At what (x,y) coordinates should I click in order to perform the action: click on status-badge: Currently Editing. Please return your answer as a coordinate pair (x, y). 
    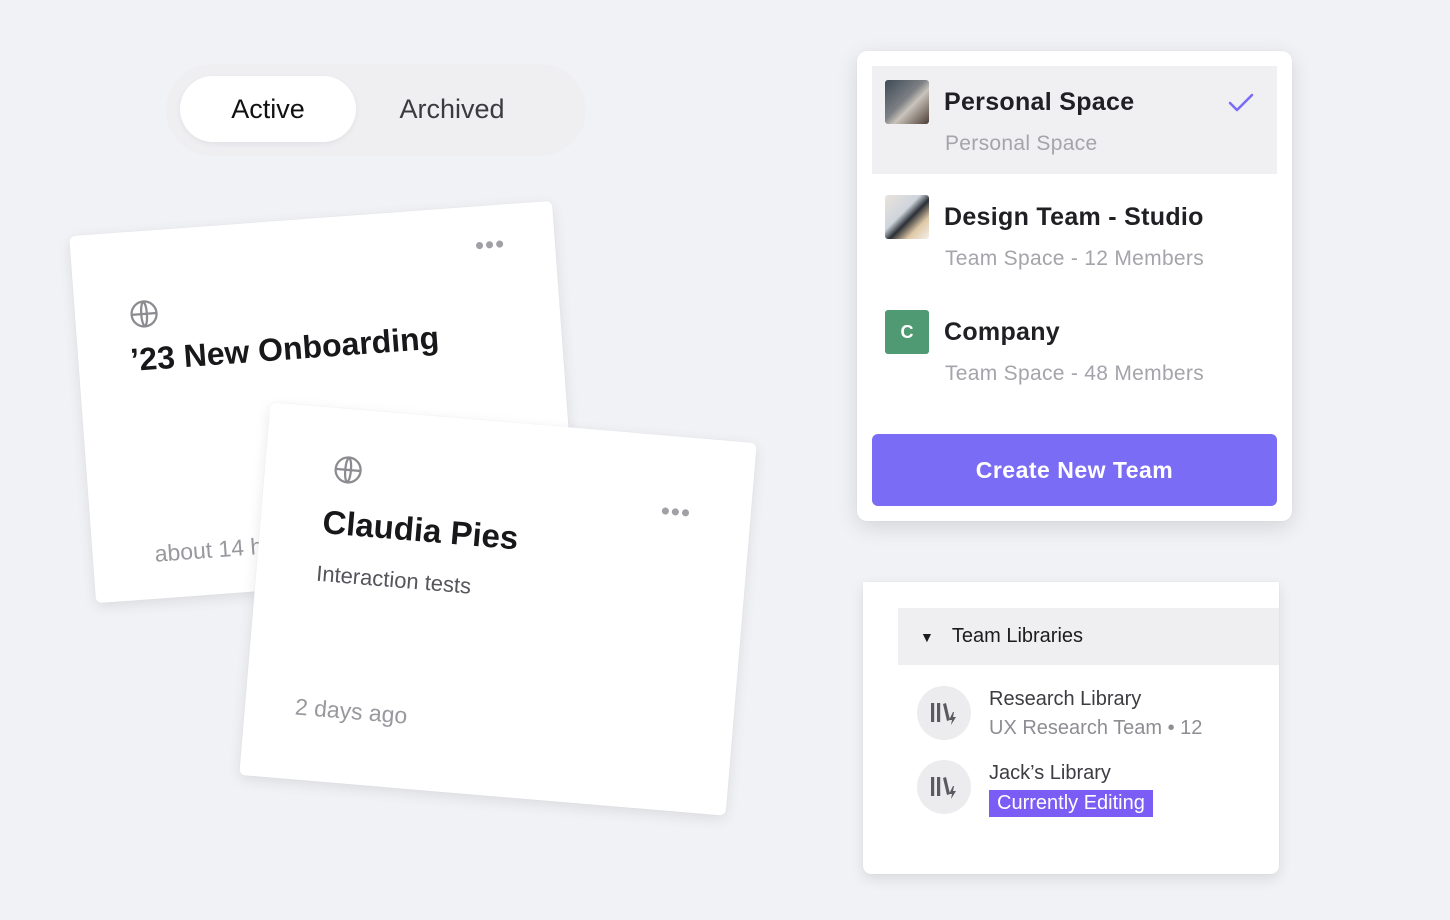
    Looking at the image, I should click on (1071, 803).